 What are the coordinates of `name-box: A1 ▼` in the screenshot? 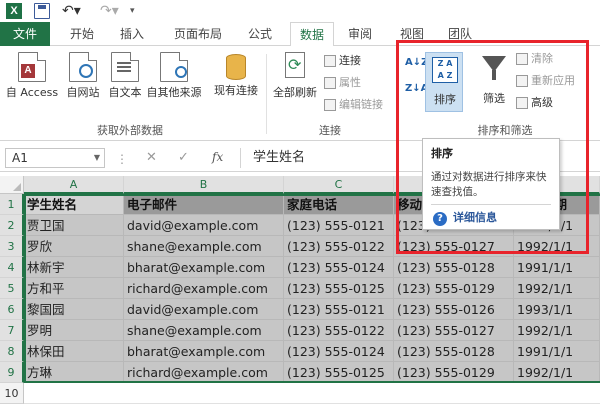 It's located at (55, 158).